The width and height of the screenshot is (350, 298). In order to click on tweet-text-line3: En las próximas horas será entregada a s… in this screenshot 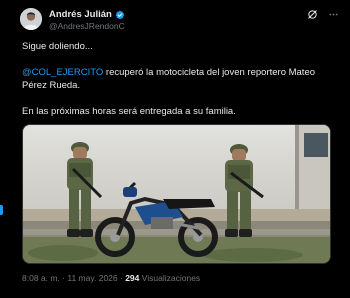, I will do `click(129, 111)`.